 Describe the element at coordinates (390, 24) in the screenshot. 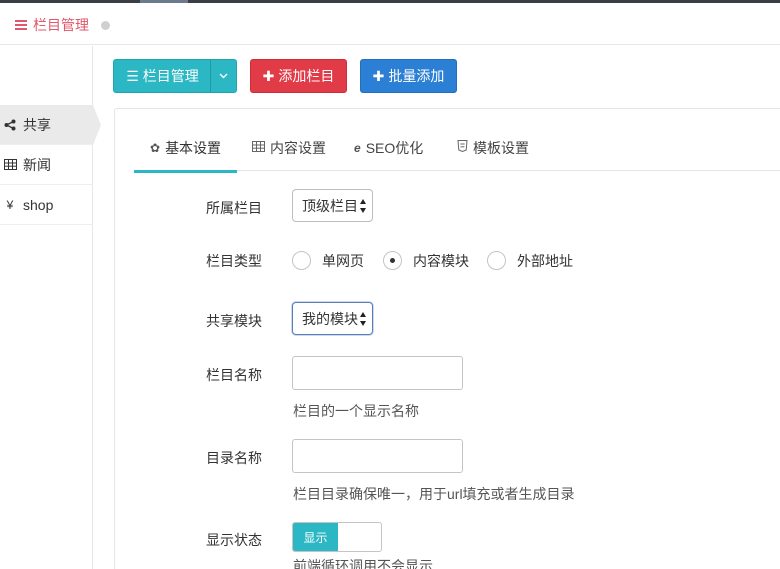

I see `header: 栏目管理` at that location.